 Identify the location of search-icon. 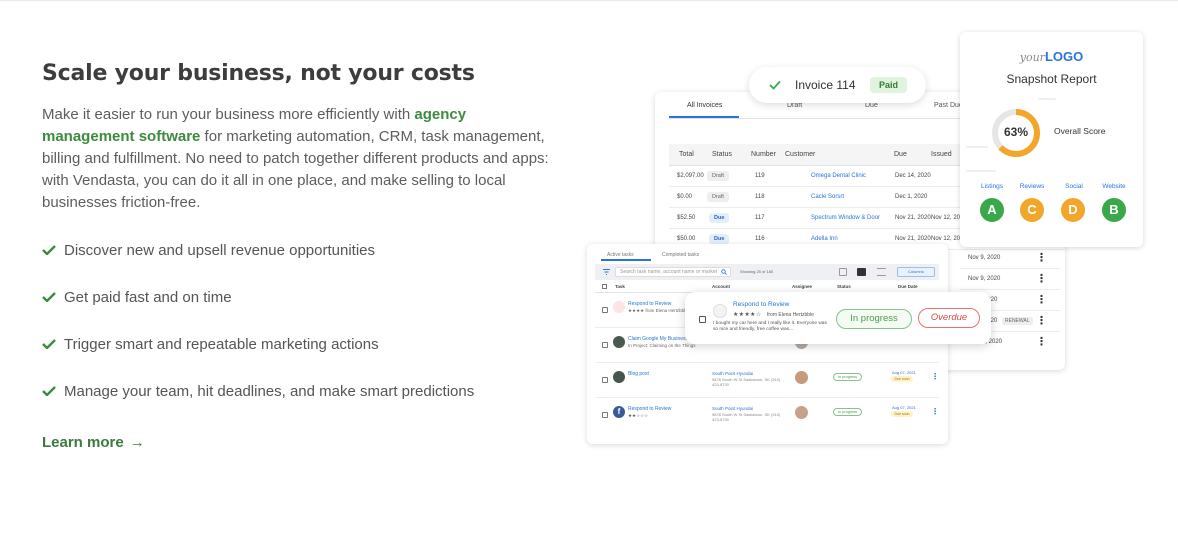
(724, 272).